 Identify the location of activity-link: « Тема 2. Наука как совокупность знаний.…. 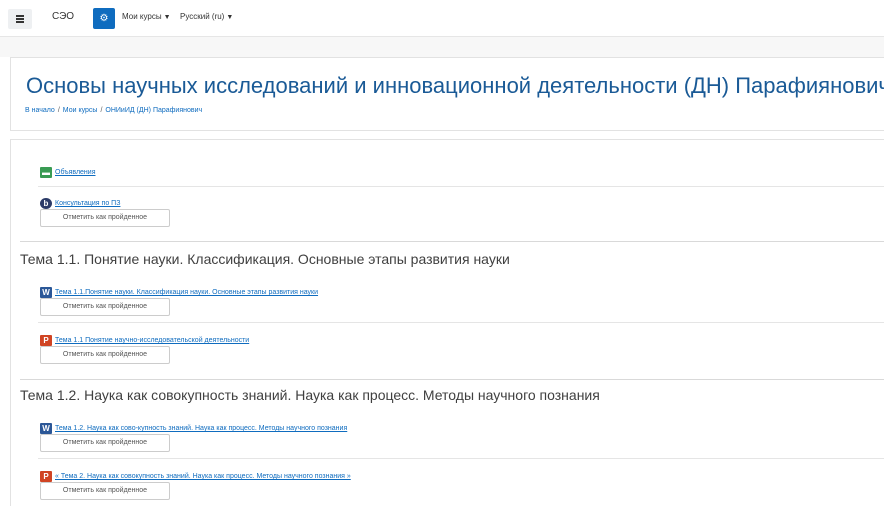
(203, 476).